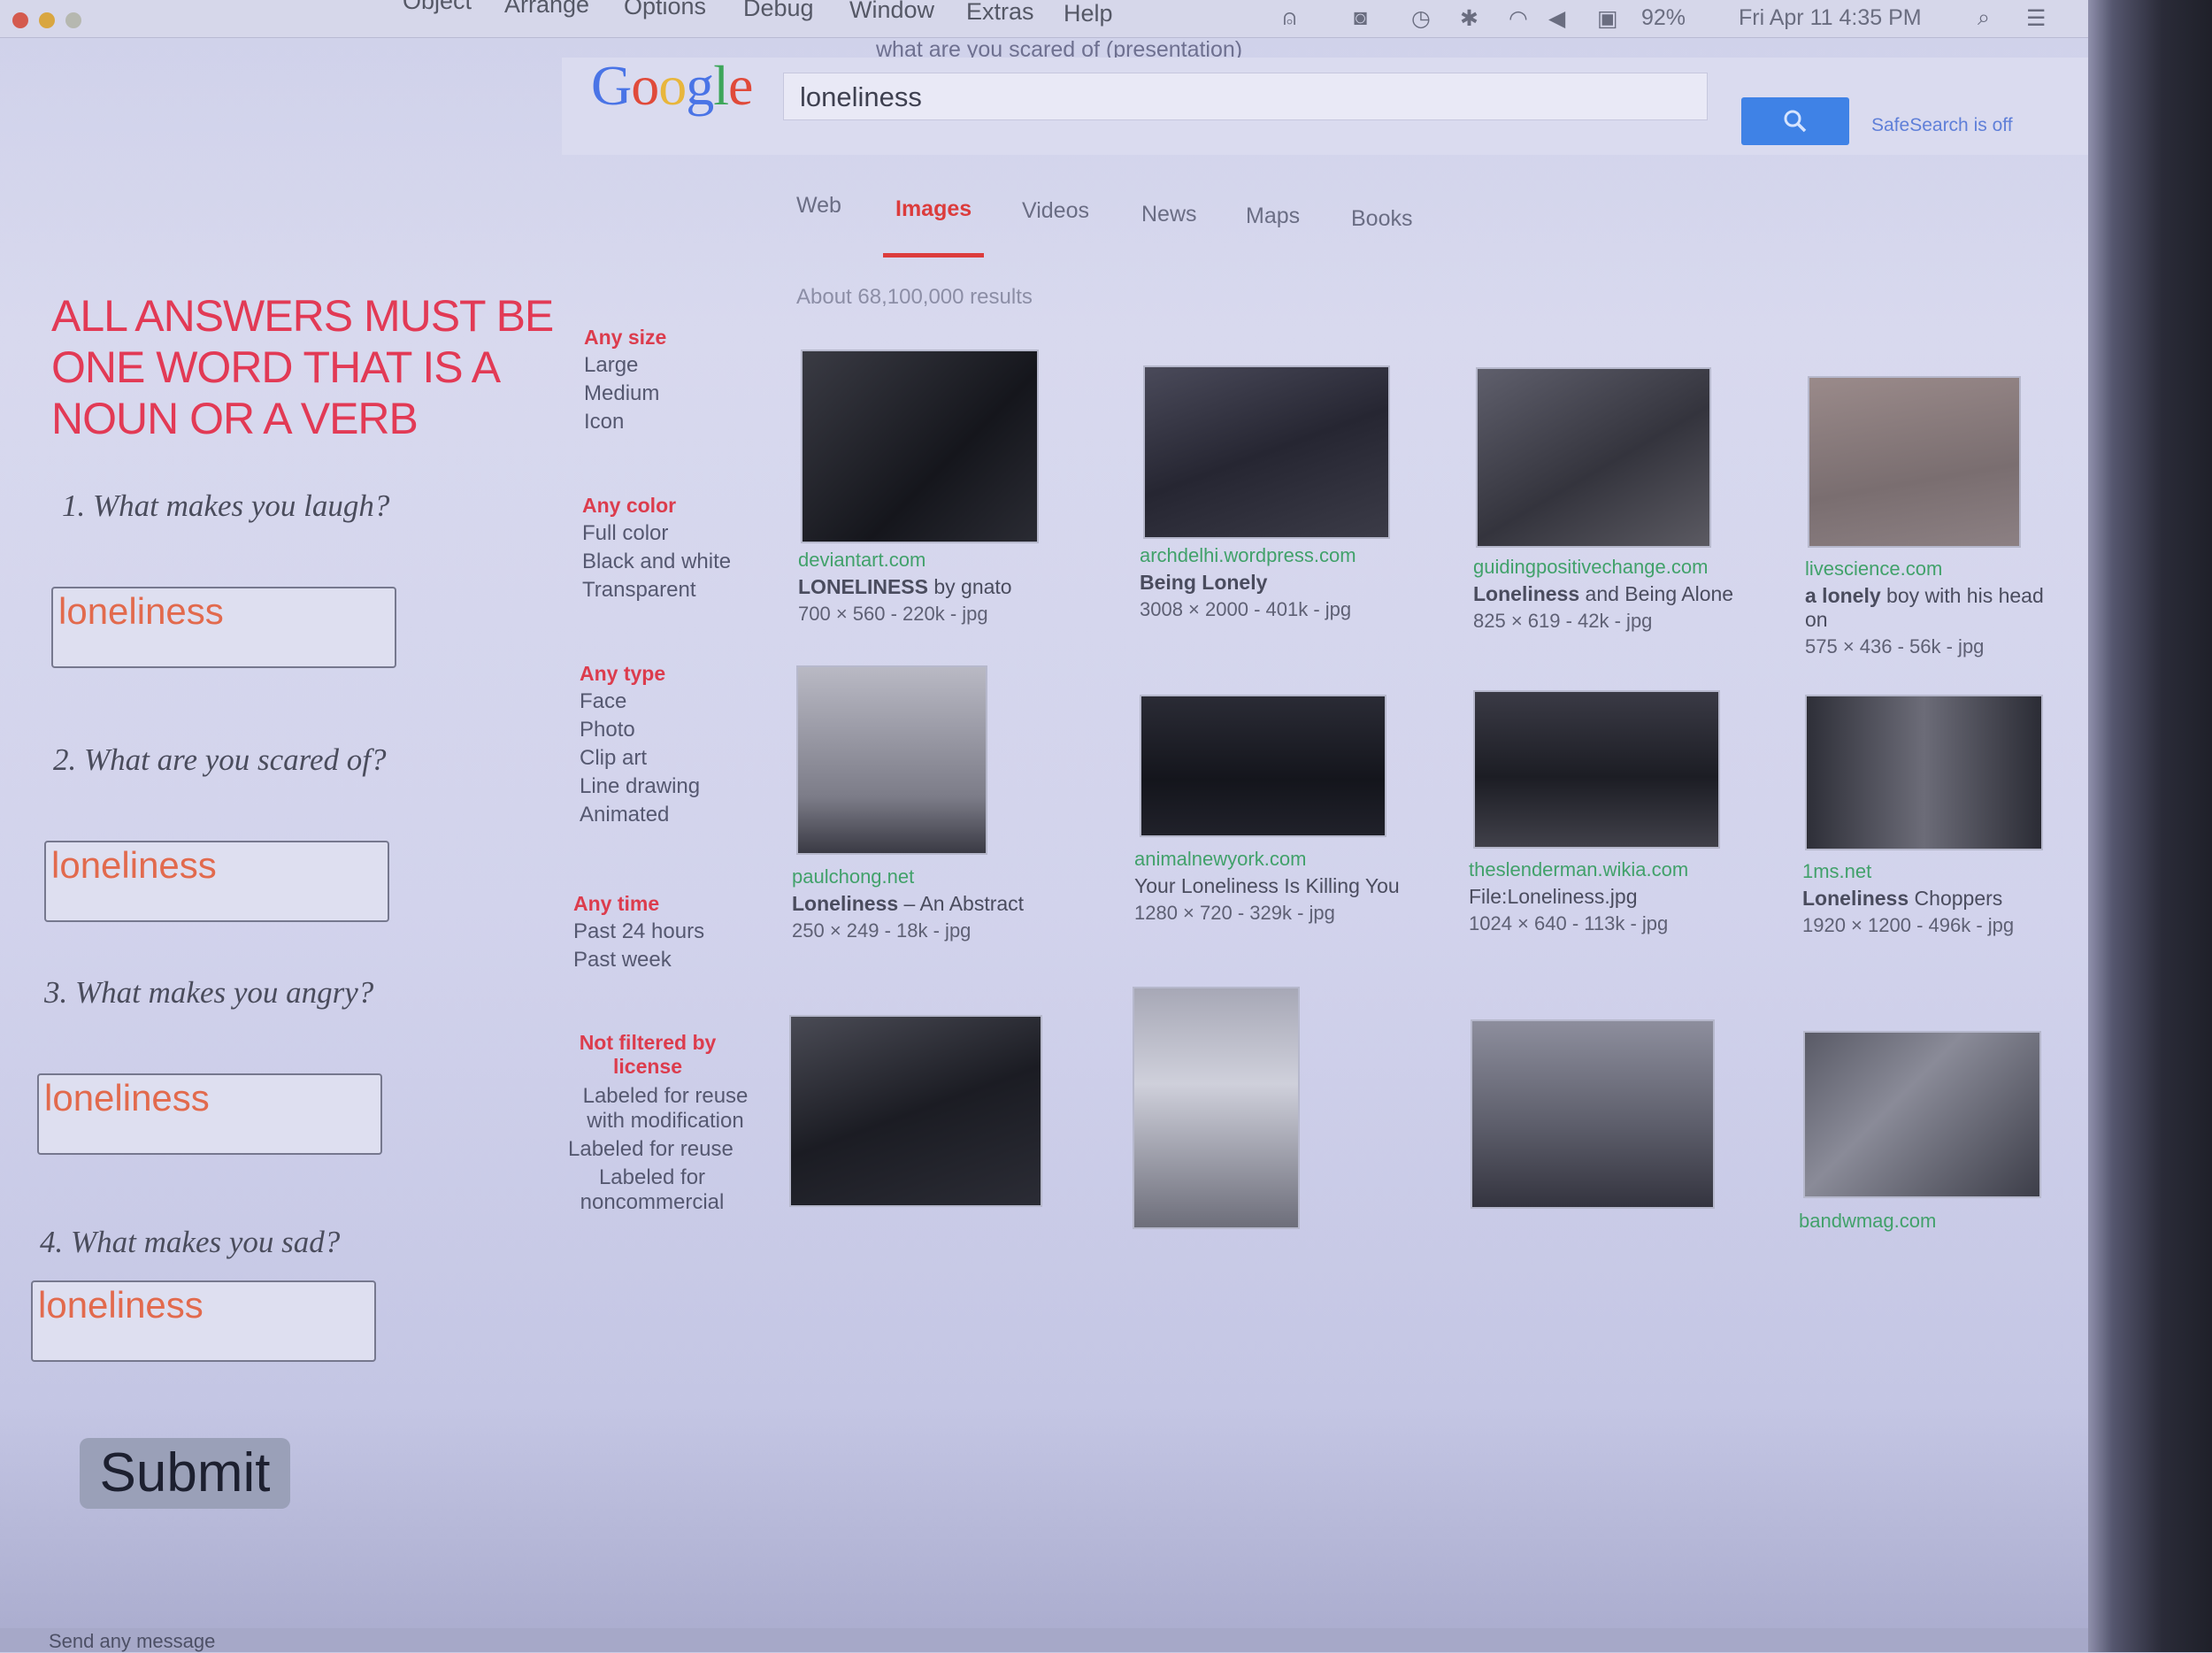 This screenshot has height=1653, width=2212. Describe the element at coordinates (1000, 13) in the screenshot. I see `menu-extras: Extras` at that location.